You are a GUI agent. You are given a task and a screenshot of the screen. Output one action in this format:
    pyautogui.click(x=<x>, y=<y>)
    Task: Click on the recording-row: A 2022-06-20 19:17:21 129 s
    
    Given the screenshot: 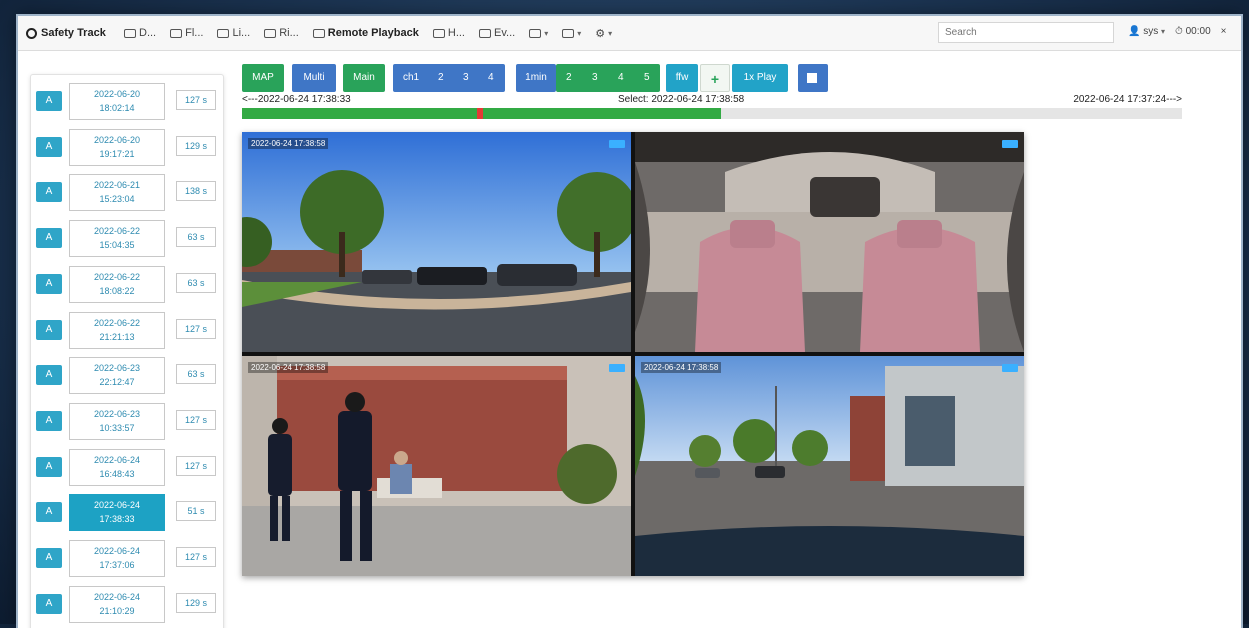 What is the action you would take?
    pyautogui.click(x=127, y=147)
    